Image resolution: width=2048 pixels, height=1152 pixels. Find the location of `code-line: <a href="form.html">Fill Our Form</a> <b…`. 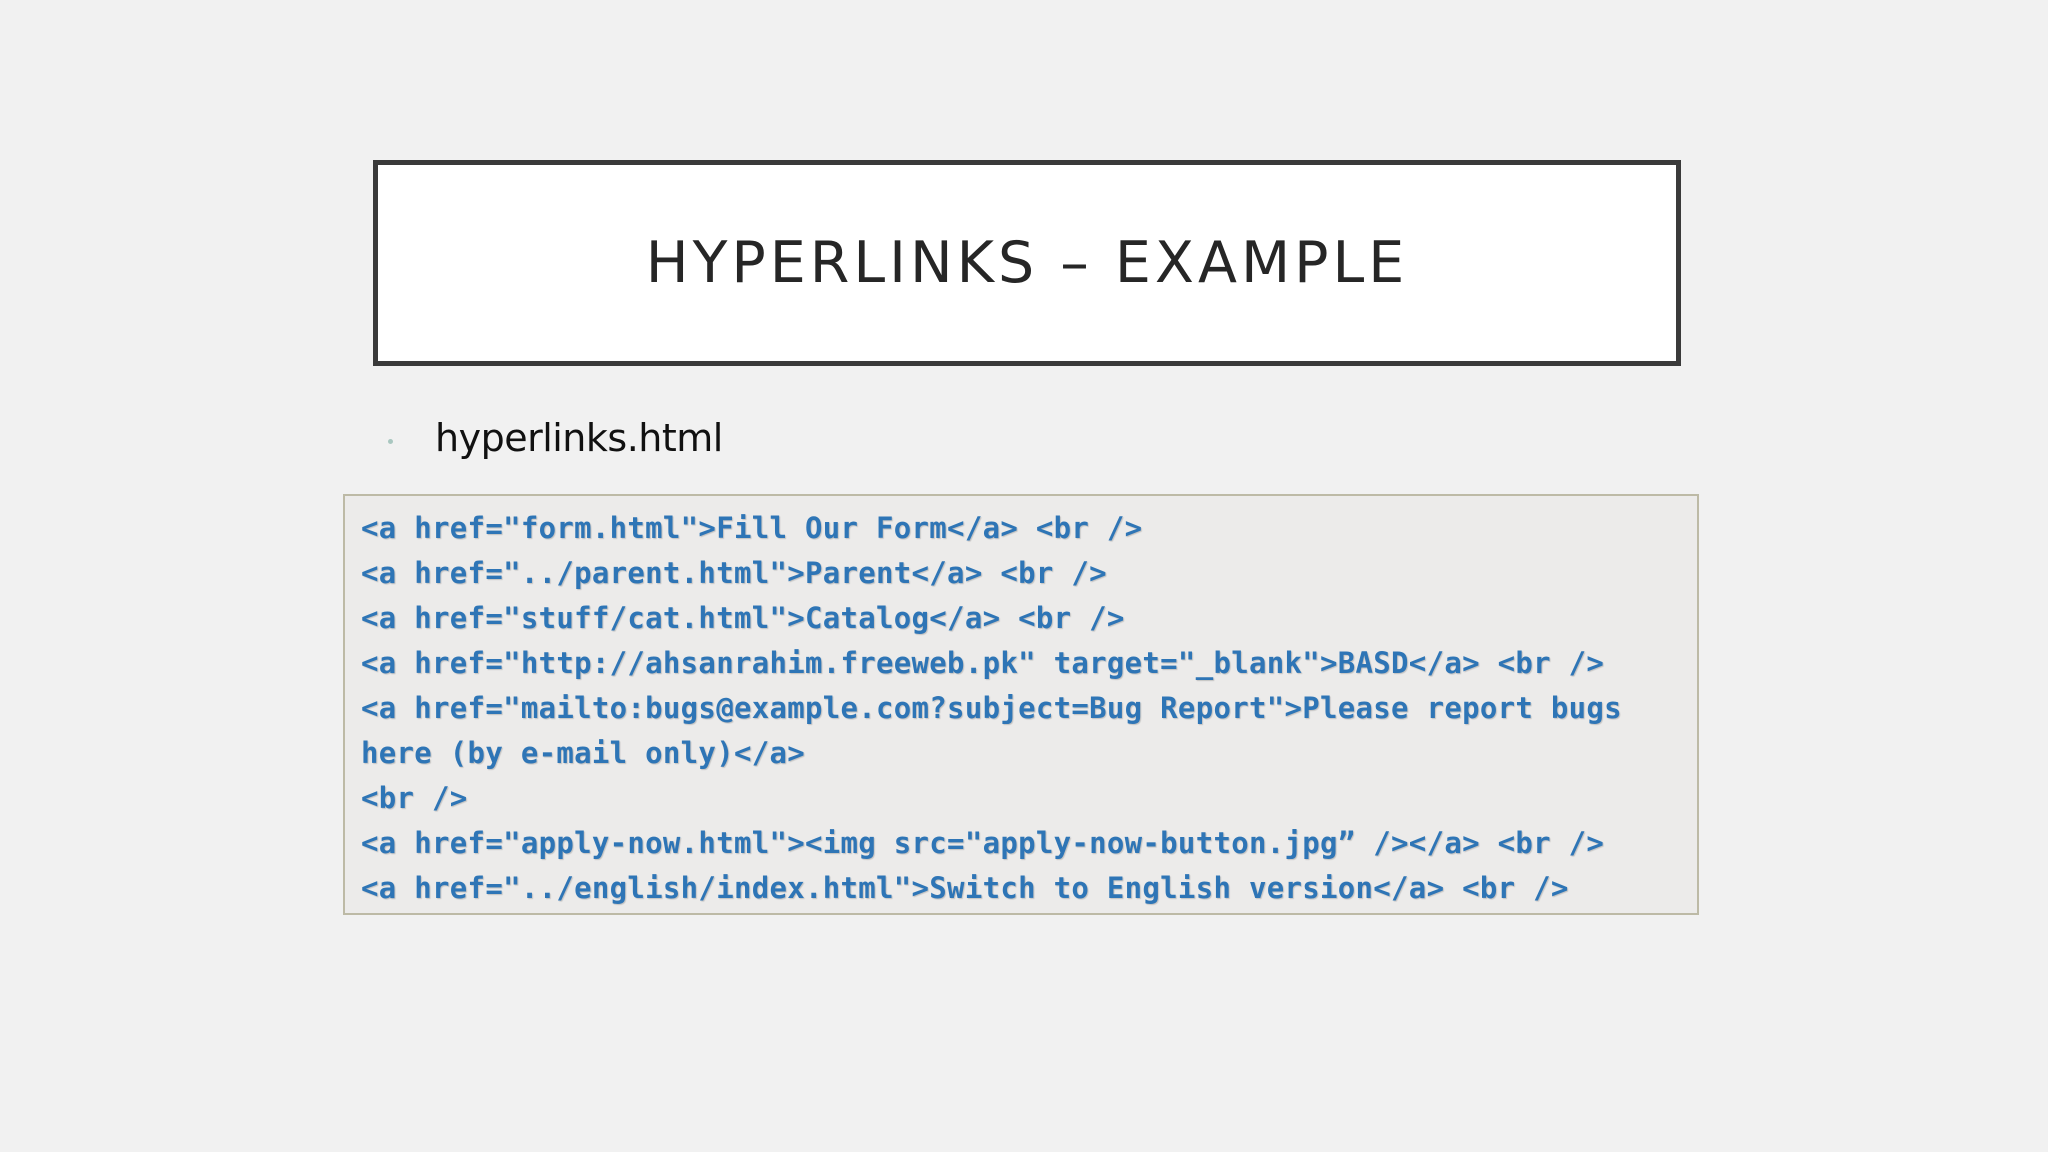

code-line: <a href="form.html">Fill Our Form</a> <b… is located at coordinates (752, 528).